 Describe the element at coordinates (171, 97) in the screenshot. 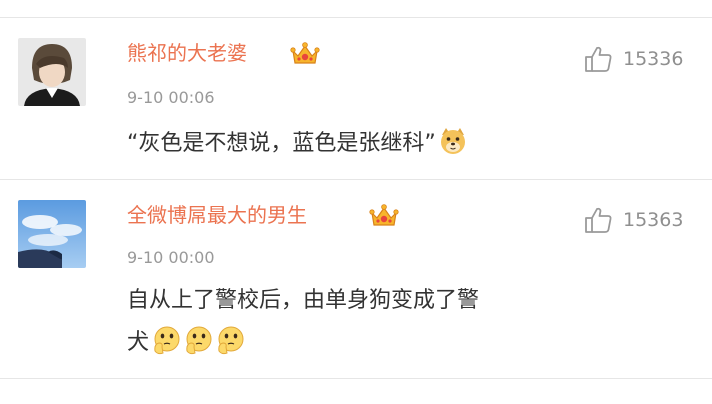

I see `timestamp: 9-10 00:06` at that location.